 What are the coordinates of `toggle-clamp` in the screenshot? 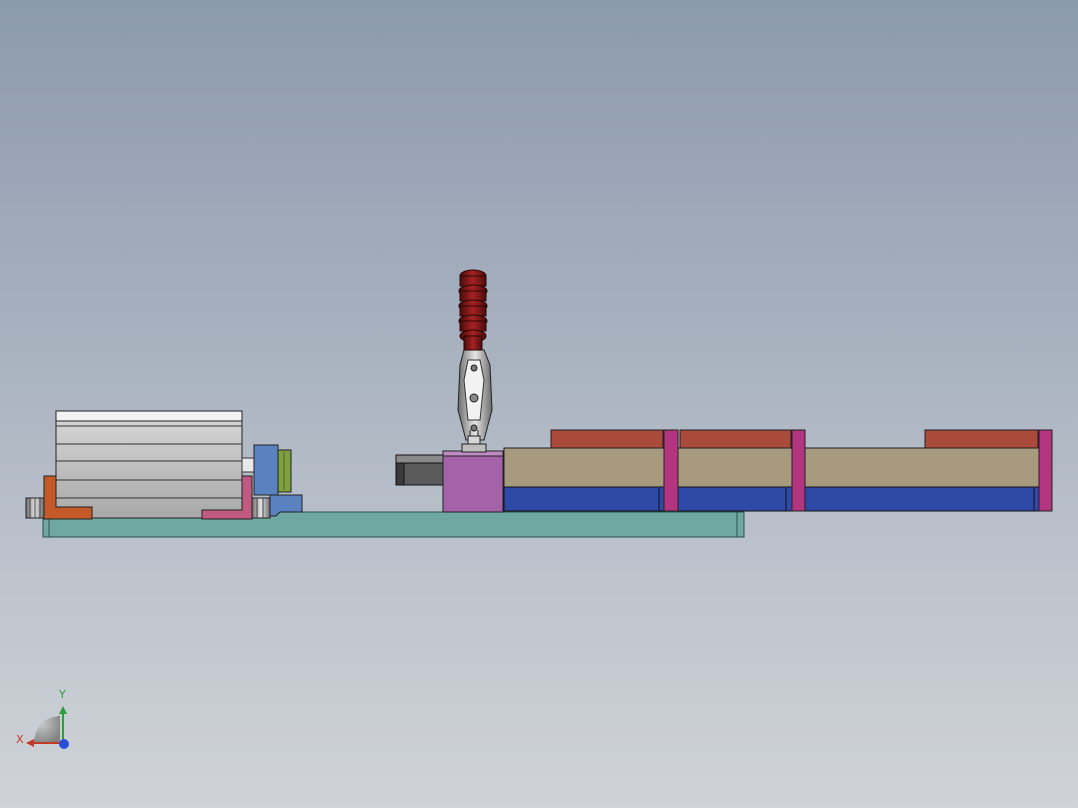 It's located at (475, 401).